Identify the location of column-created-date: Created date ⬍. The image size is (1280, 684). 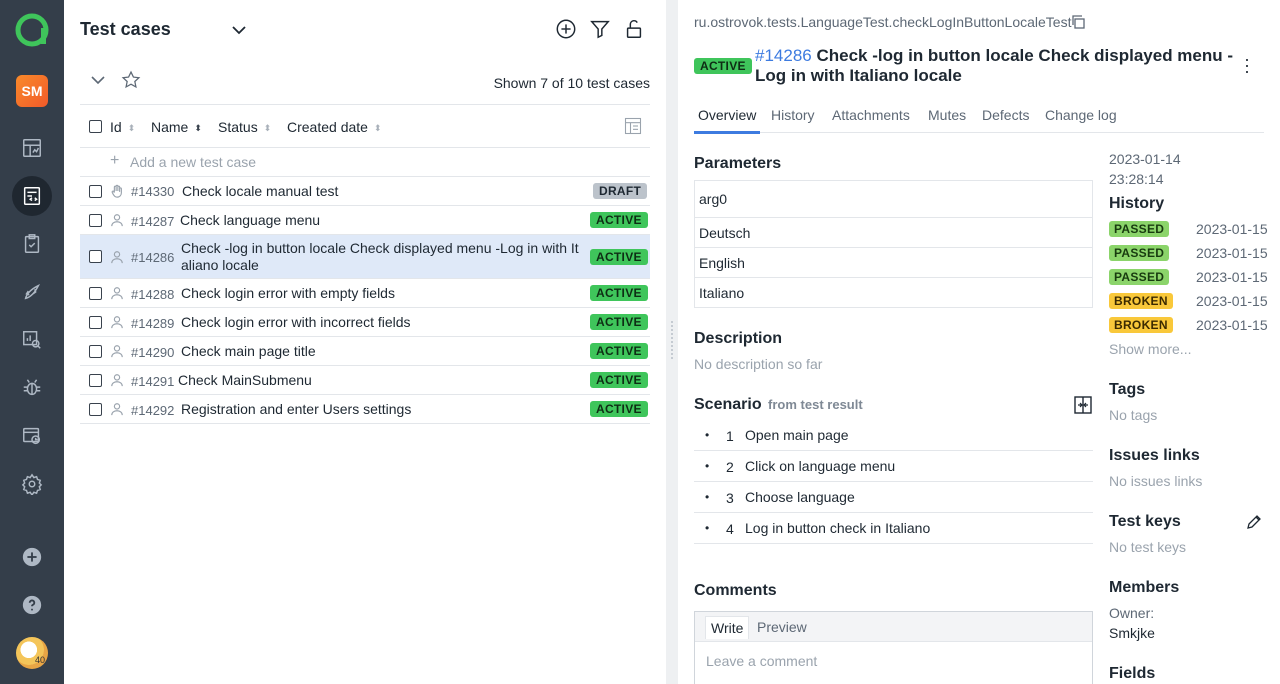
(334, 127).